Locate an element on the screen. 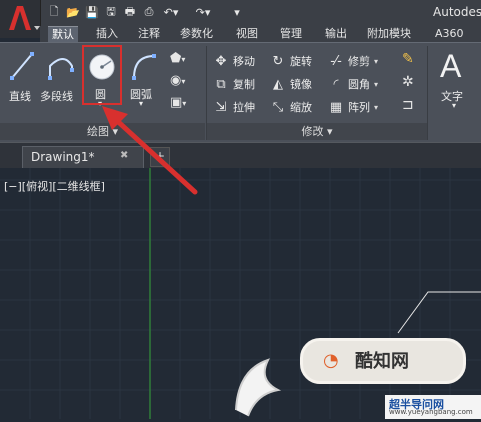 The height and width of the screenshot is (422, 481). arc-tool-button is located at coordinates (143, 66).